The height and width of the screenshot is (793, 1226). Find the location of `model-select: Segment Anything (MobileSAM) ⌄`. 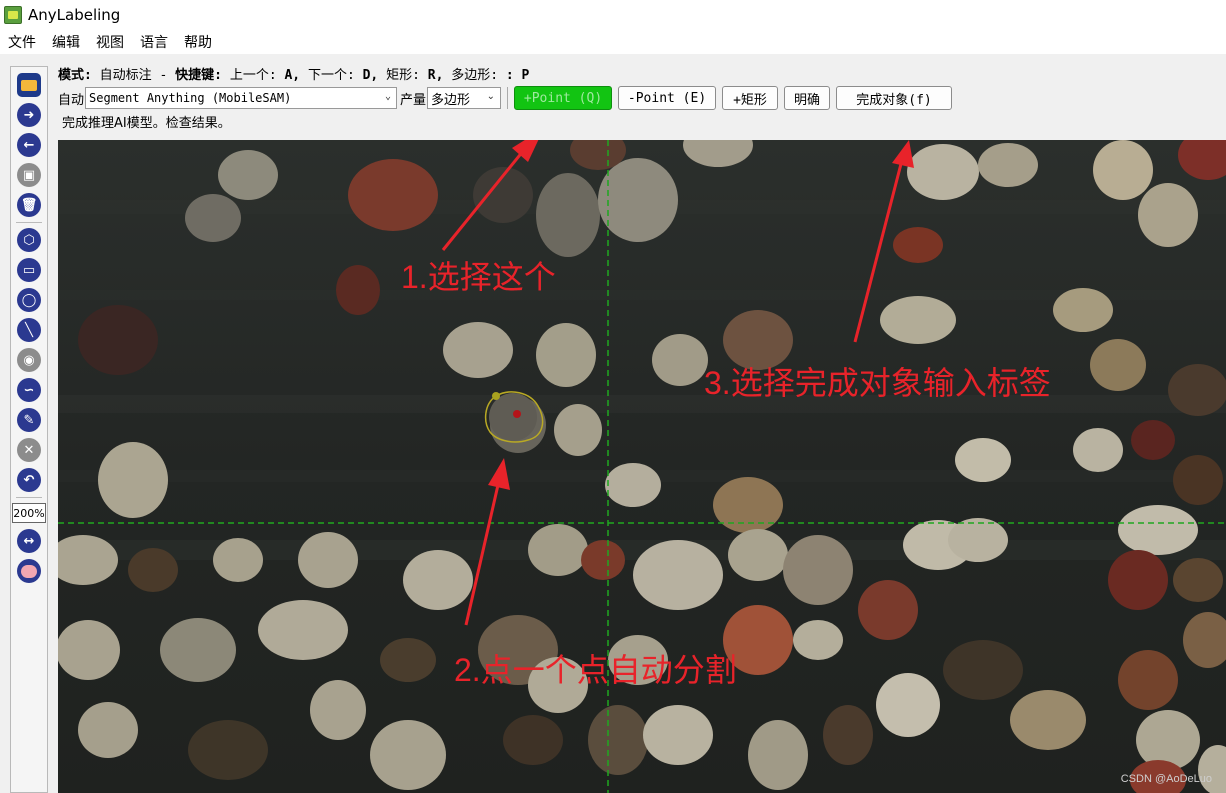

model-select: Segment Anything (MobileSAM) ⌄ is located at coordinates (241, 98).